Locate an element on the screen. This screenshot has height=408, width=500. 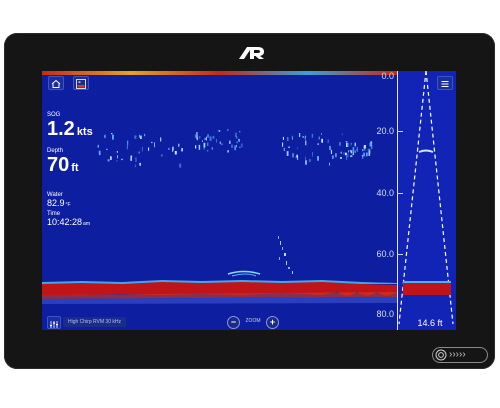
water-temp-unit: °F is located at coordinates (68, 205).